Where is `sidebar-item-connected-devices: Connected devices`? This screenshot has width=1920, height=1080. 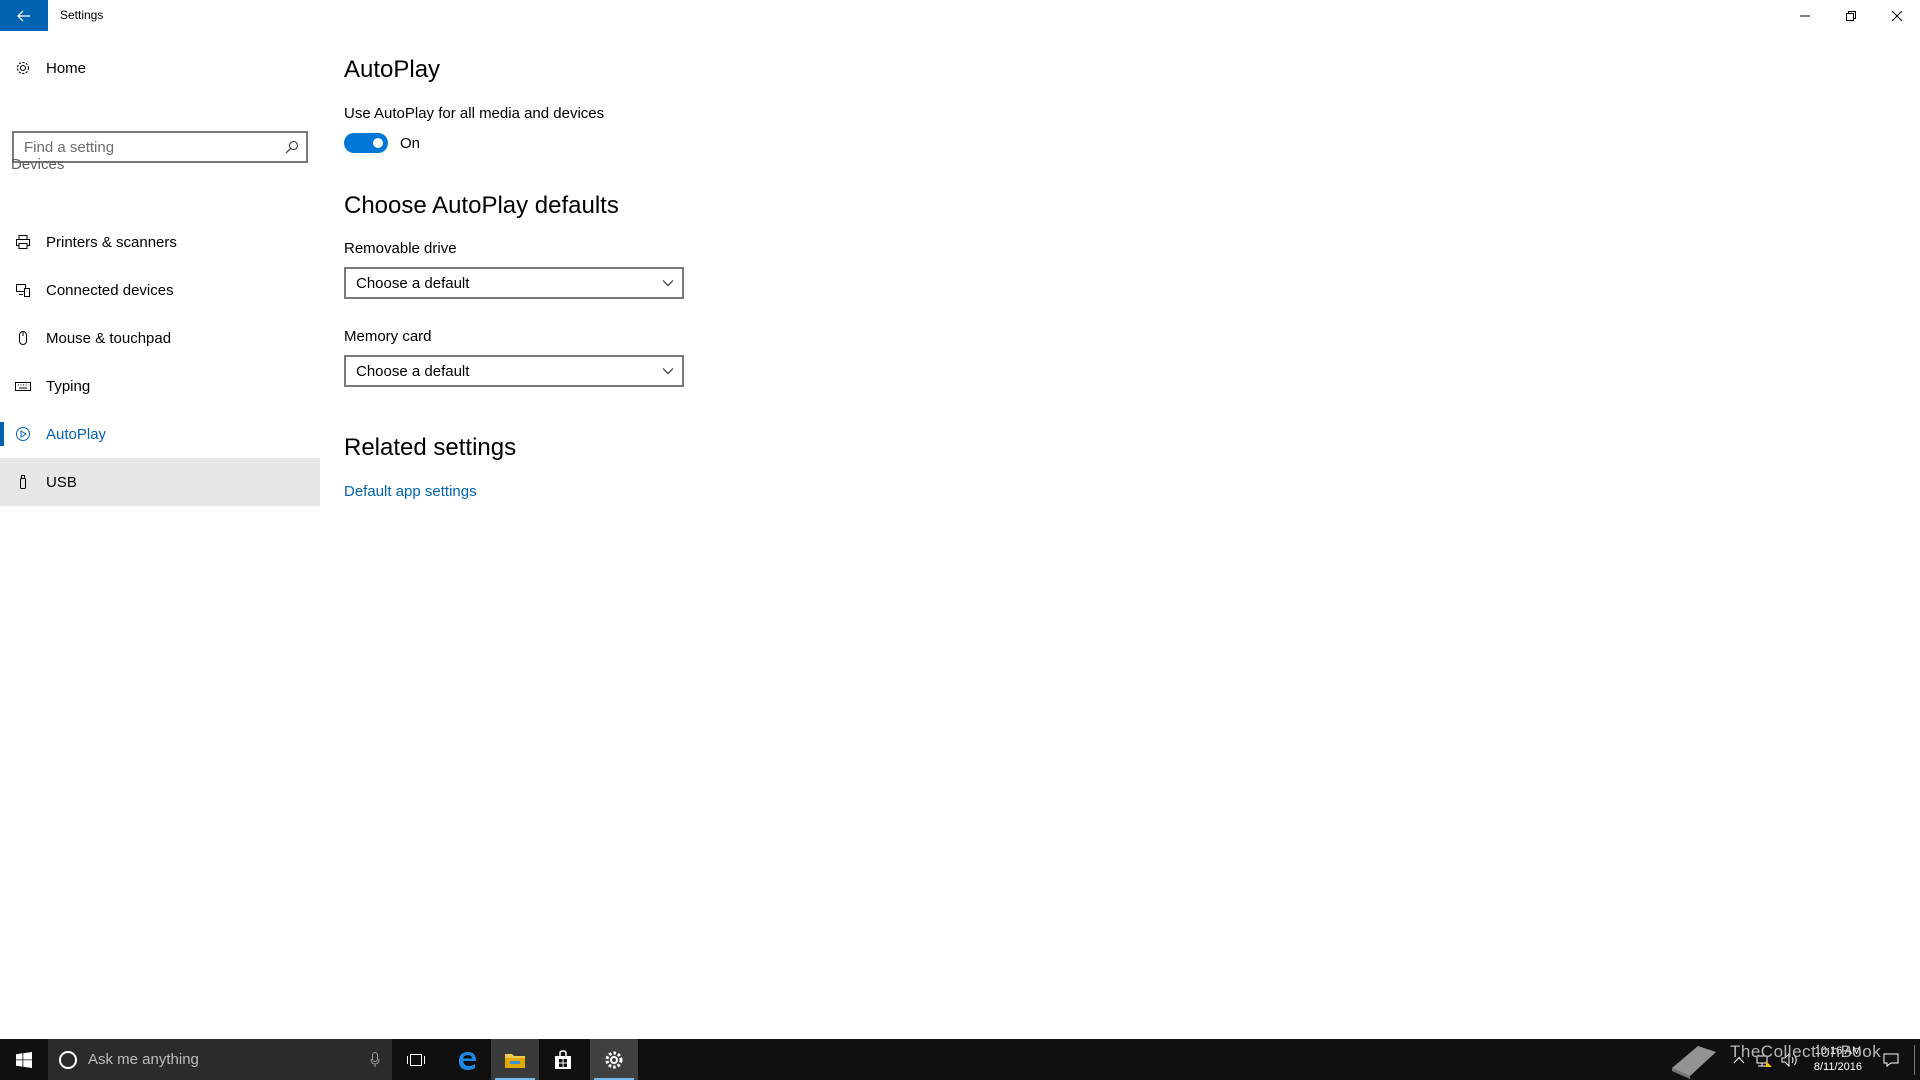
sidebar-item-connected-devices: Connected devices is located at coordinates (160, 290).